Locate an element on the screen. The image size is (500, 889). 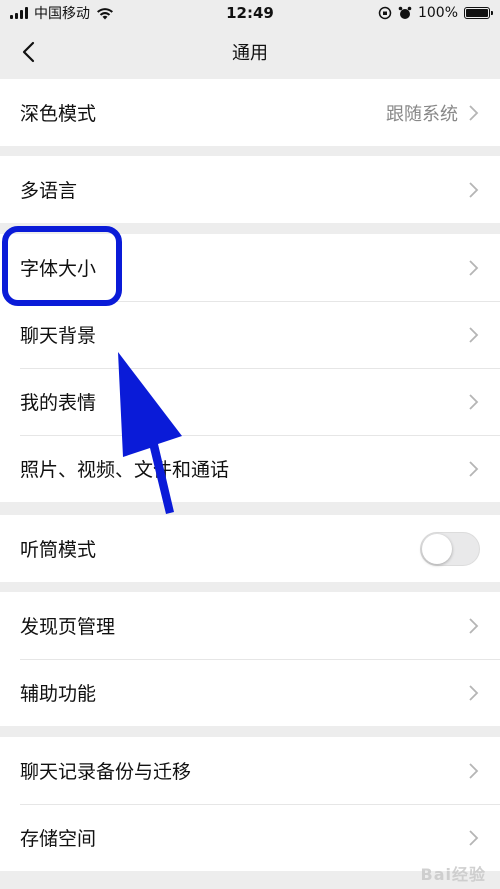
status-left: 中国移动 is located at coordinates (62, 13).